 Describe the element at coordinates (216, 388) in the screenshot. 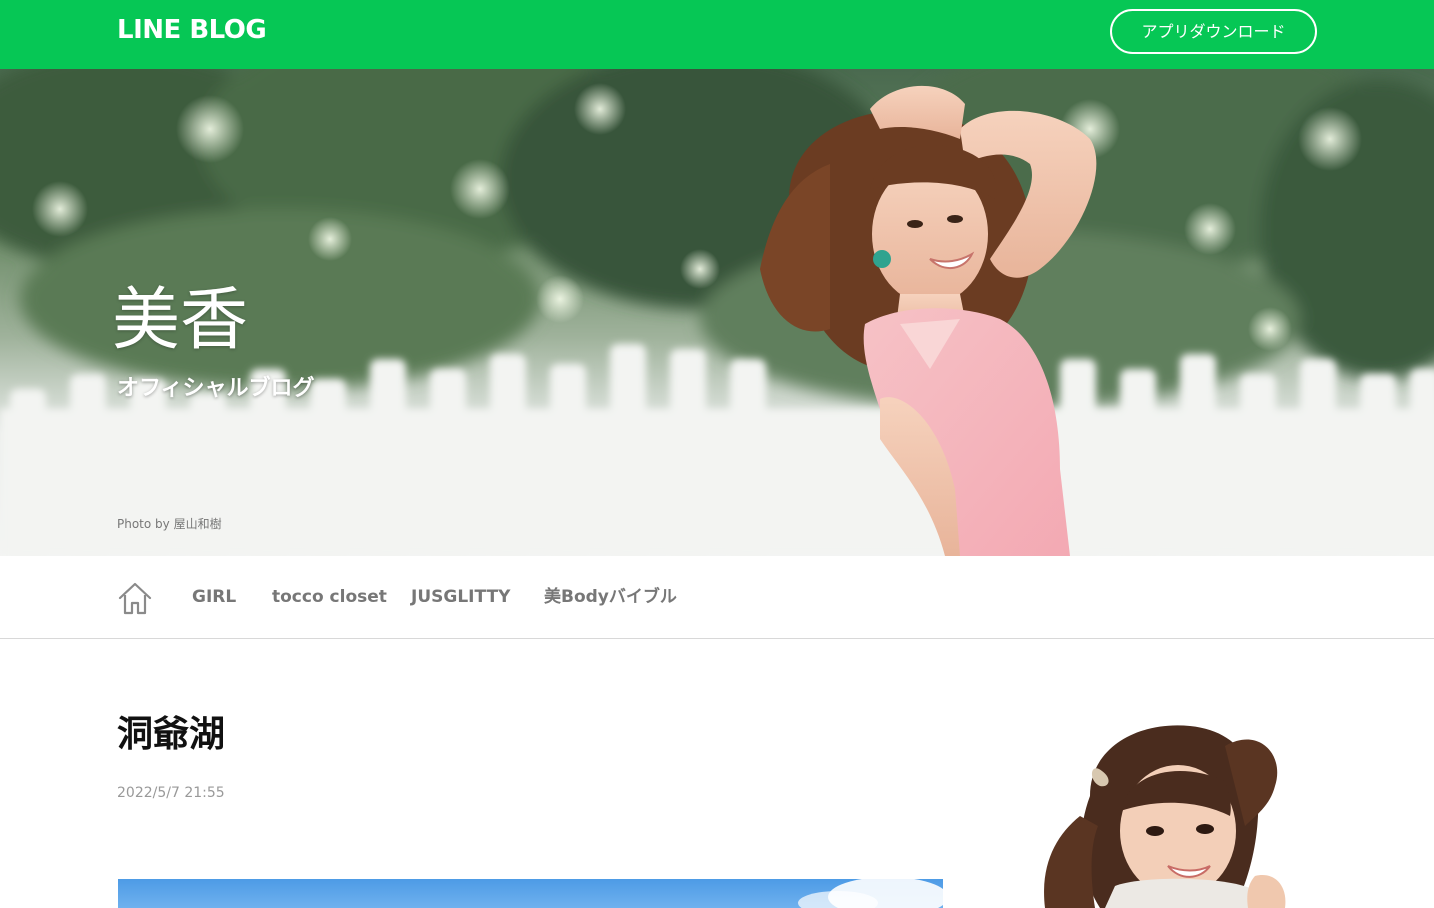

I see `blog-subtitle: オフィシャルブログ` at that location.